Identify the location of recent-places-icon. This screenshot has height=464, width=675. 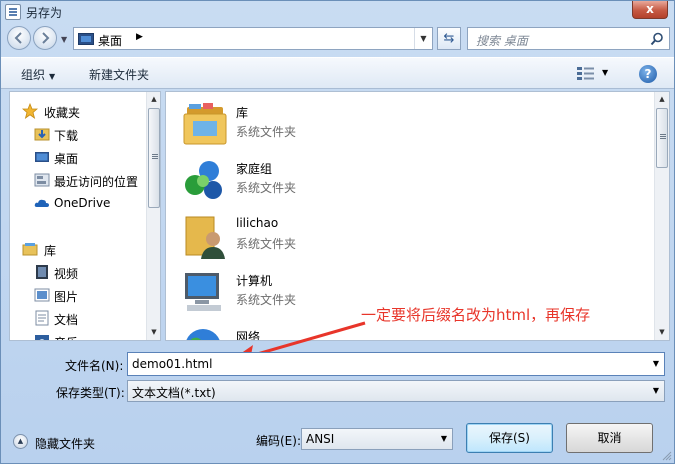
(42, 180).